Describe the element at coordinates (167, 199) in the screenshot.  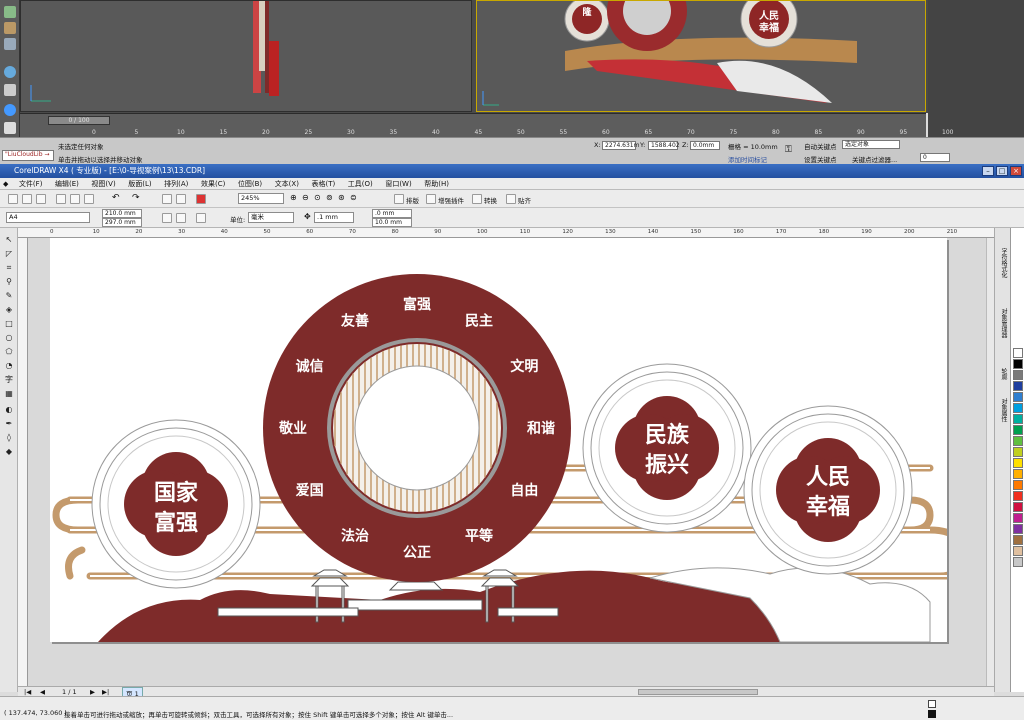
I see `import-icon` at that location.